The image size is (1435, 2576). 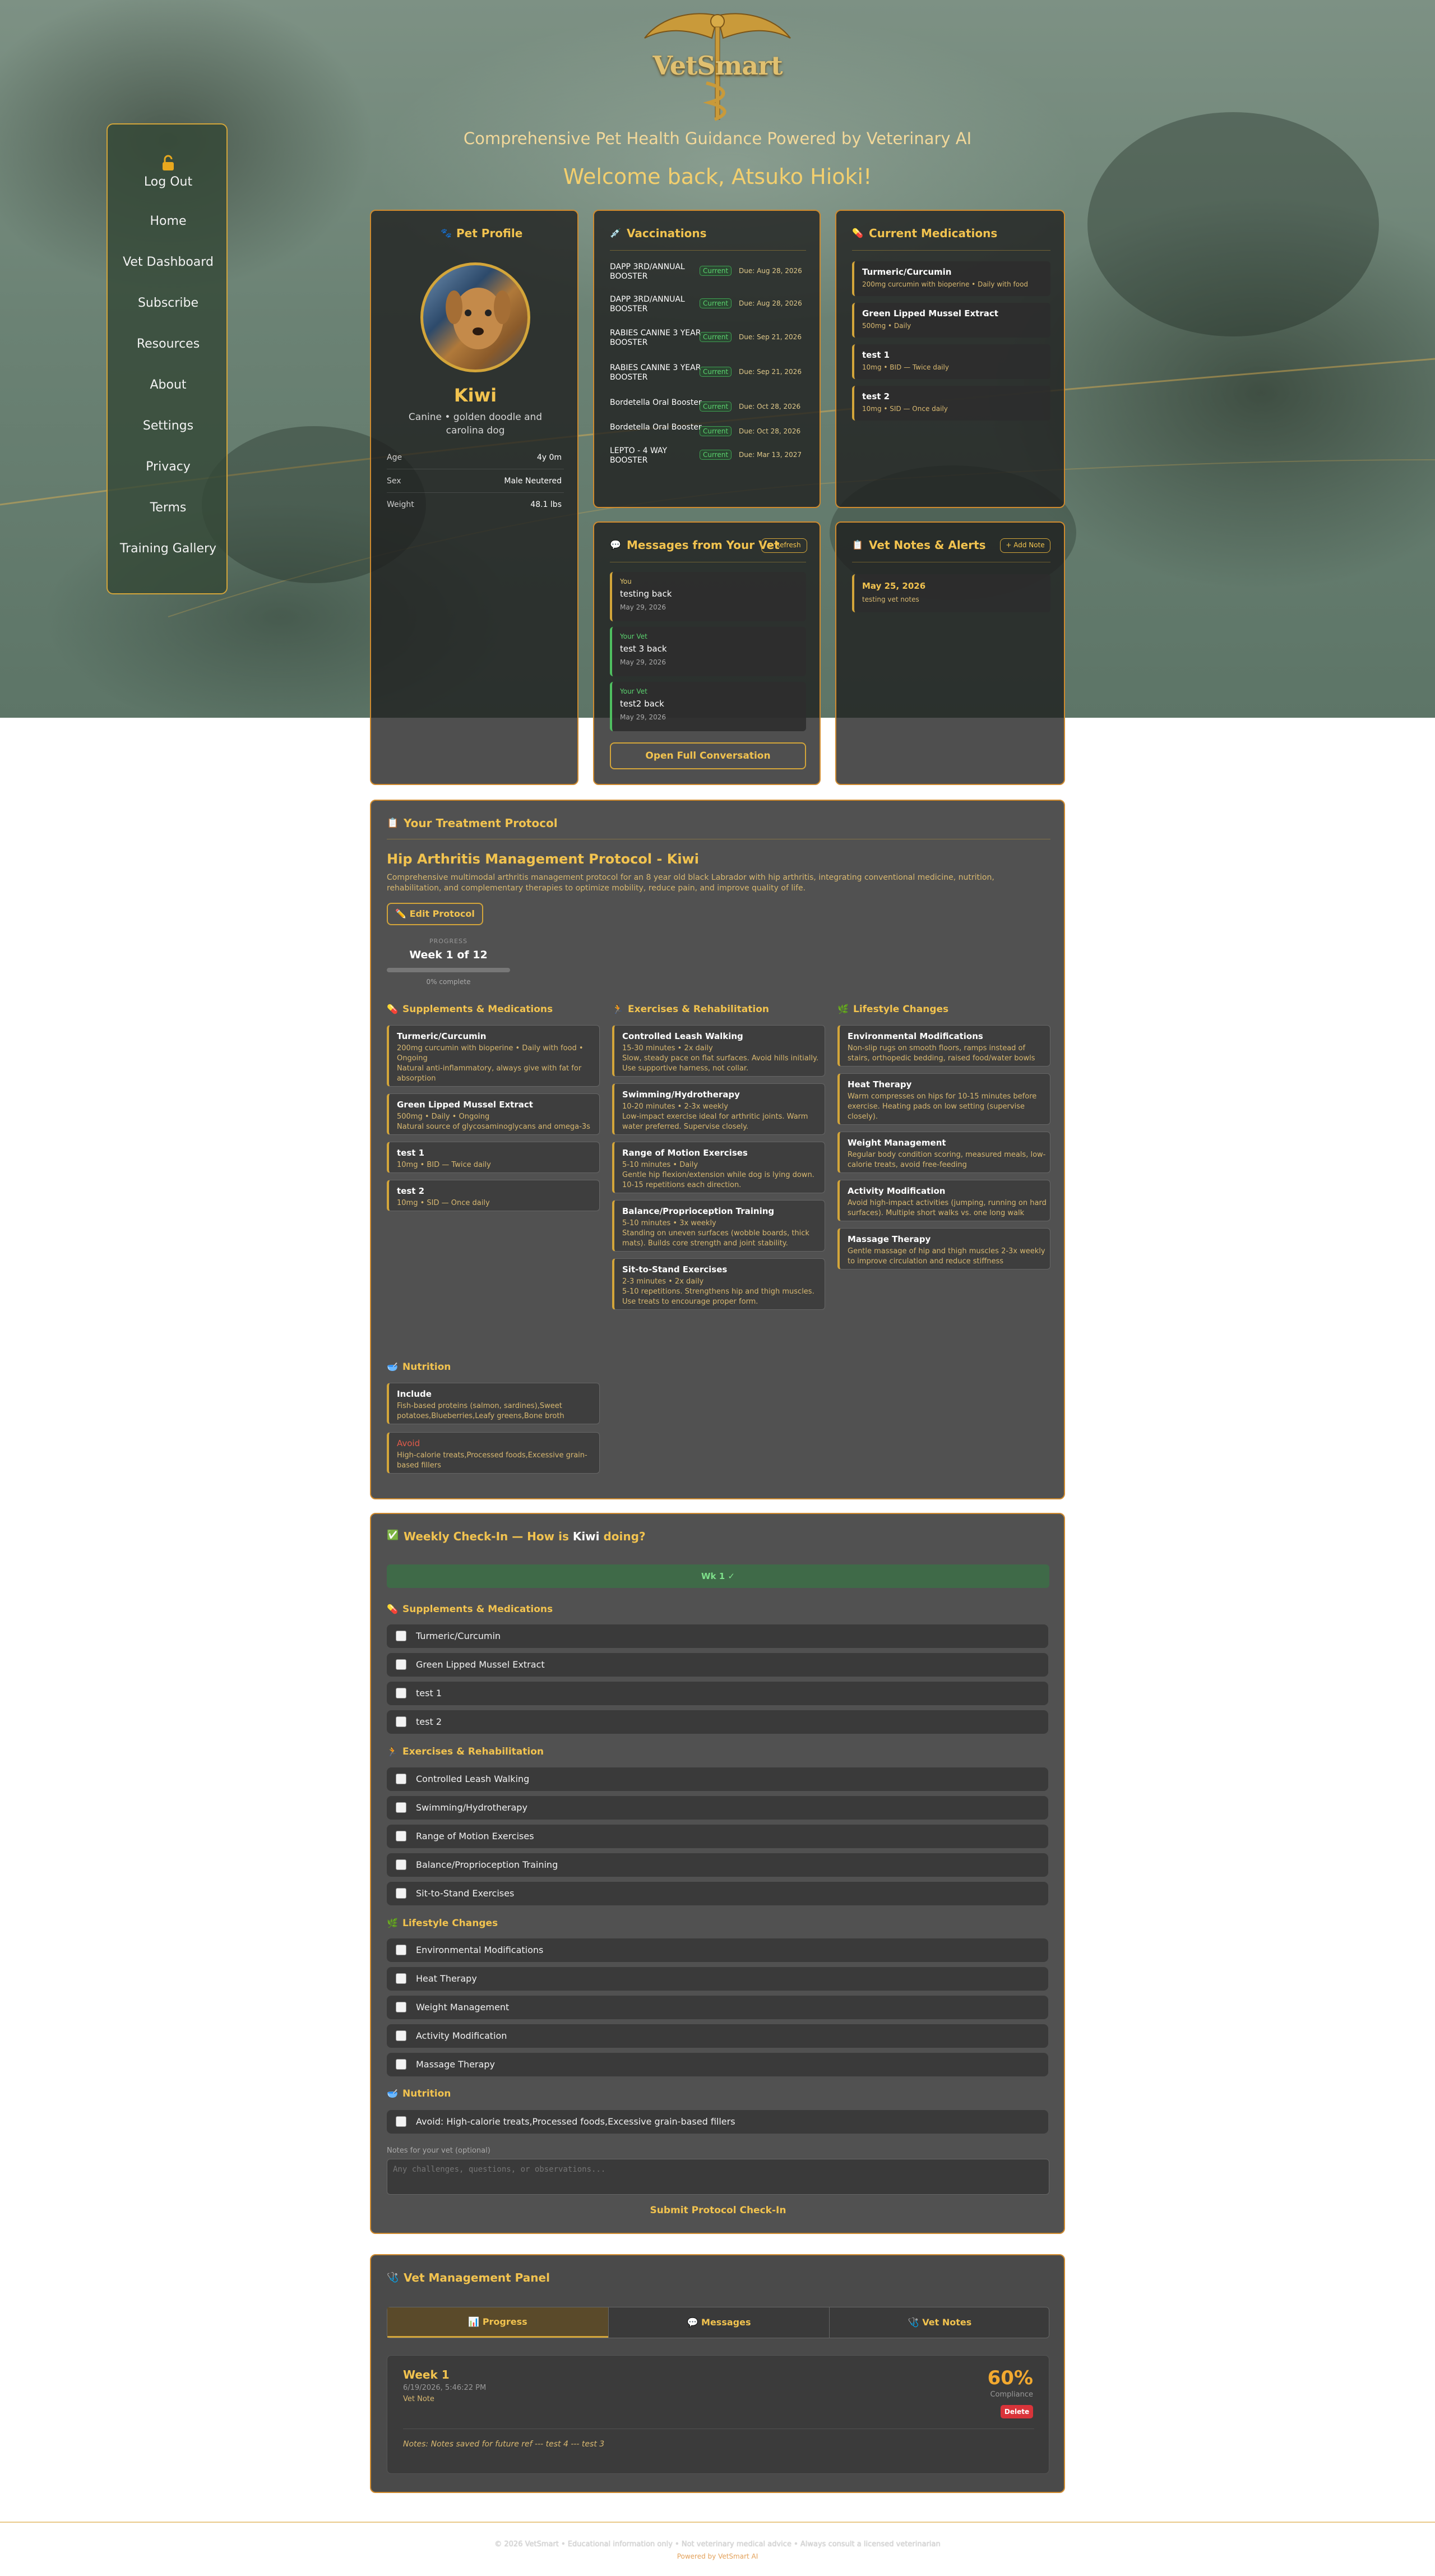 What do you see at coordinates (655, 338) in the screenshot?
I see `vaccine-name: RABIES CANINE 3 YEAR BOOSTER` at bounding box center [655, 338].